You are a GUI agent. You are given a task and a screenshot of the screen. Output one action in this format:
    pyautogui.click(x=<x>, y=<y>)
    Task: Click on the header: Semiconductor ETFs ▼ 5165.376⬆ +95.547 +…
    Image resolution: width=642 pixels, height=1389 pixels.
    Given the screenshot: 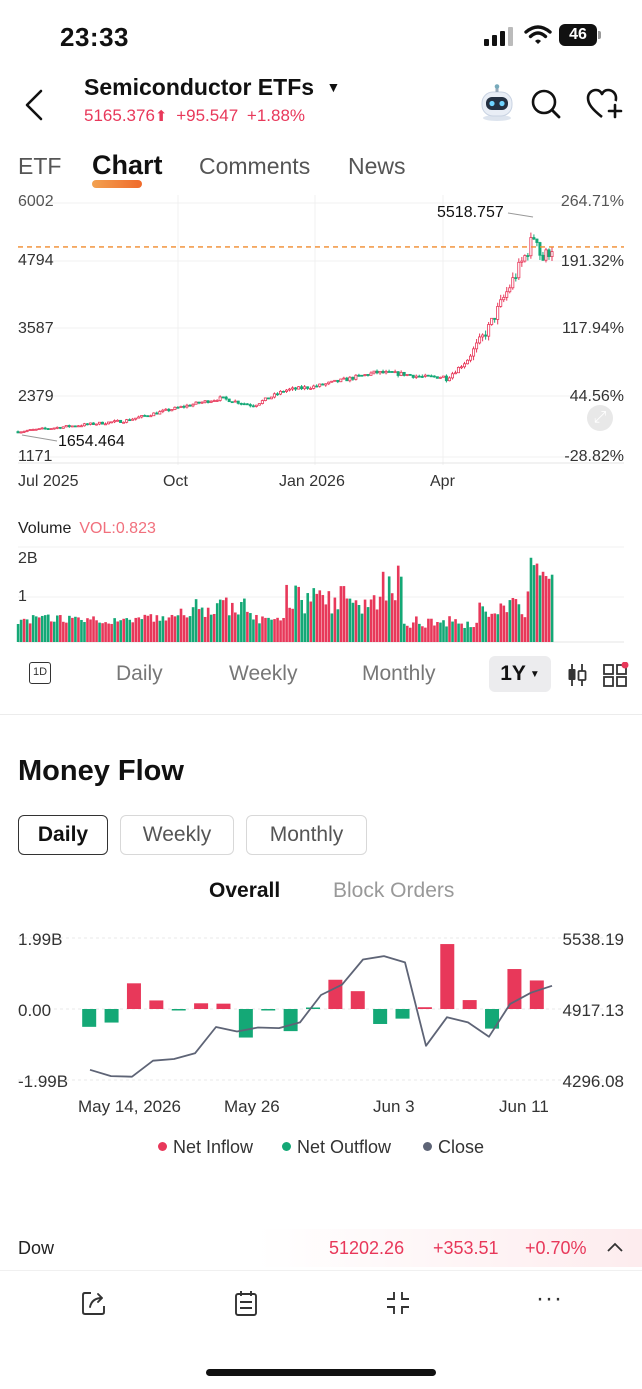 What is the action you would take?
    pyautogui.click(x=321, y=105)
    